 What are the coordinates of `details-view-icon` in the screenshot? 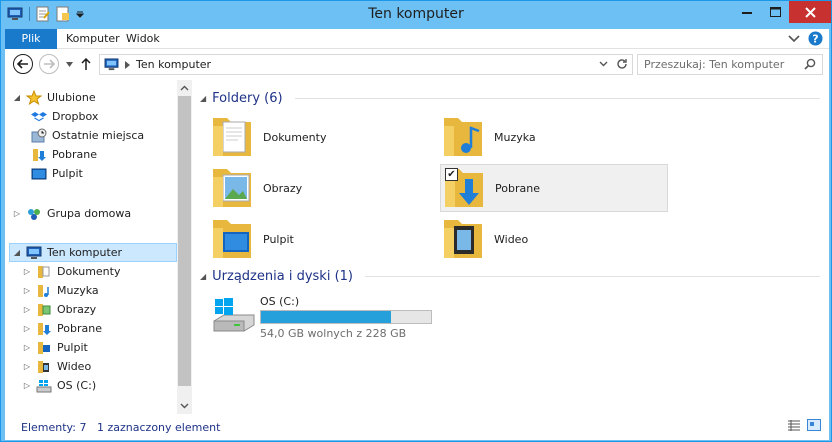 It's located at (794, 425).